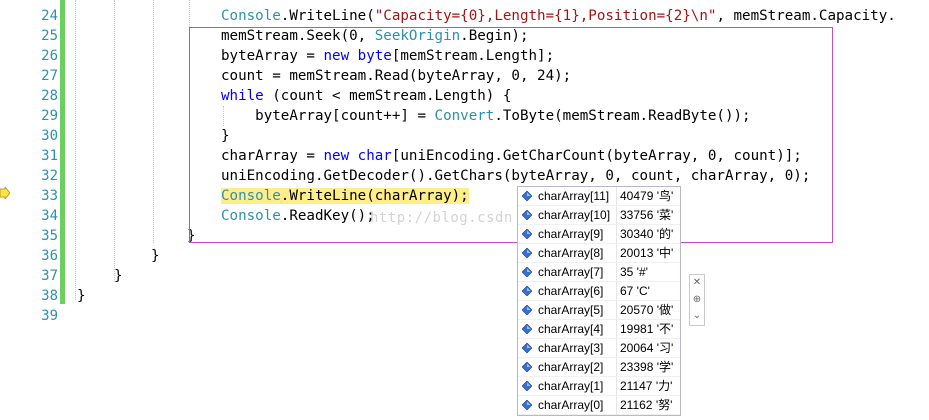  I want to click on datatip-row: charArray[9] 30340 '的', so click(599, 234).